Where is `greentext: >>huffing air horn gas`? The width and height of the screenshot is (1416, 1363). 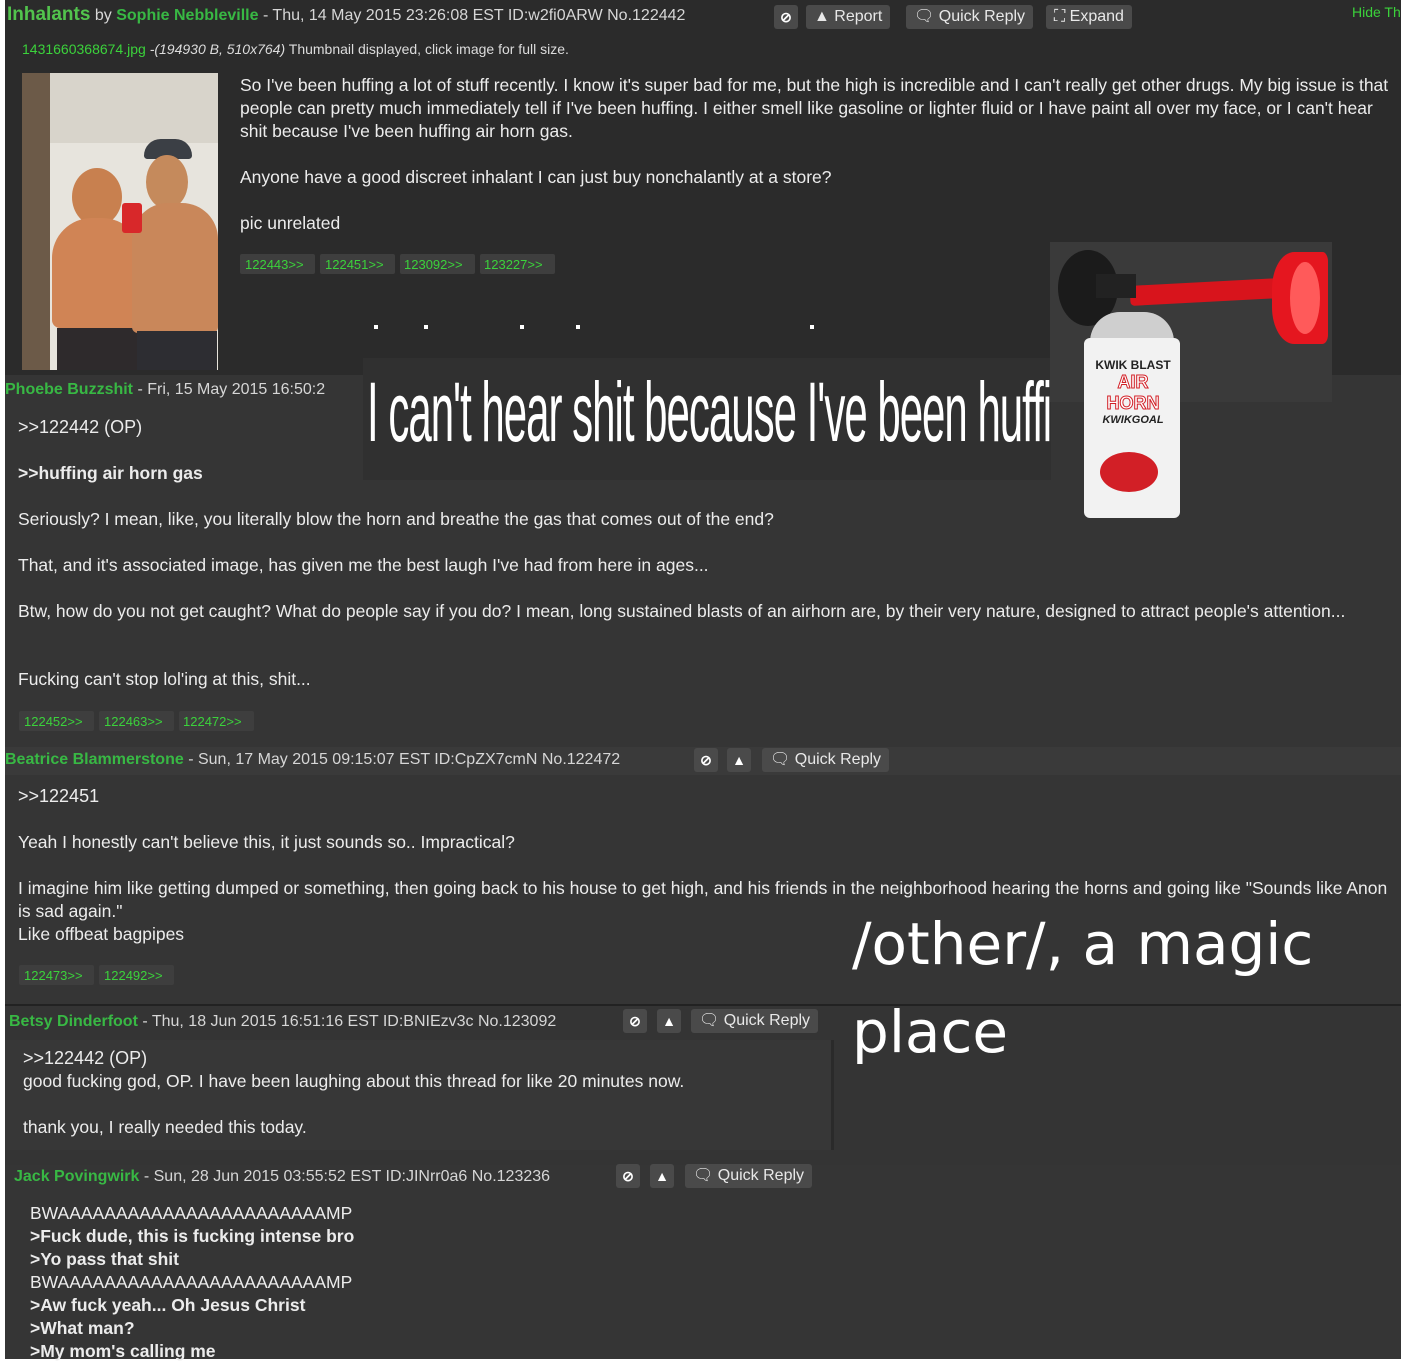
greentext: >>huffing air horn gas is located at coordinates (110, 473).